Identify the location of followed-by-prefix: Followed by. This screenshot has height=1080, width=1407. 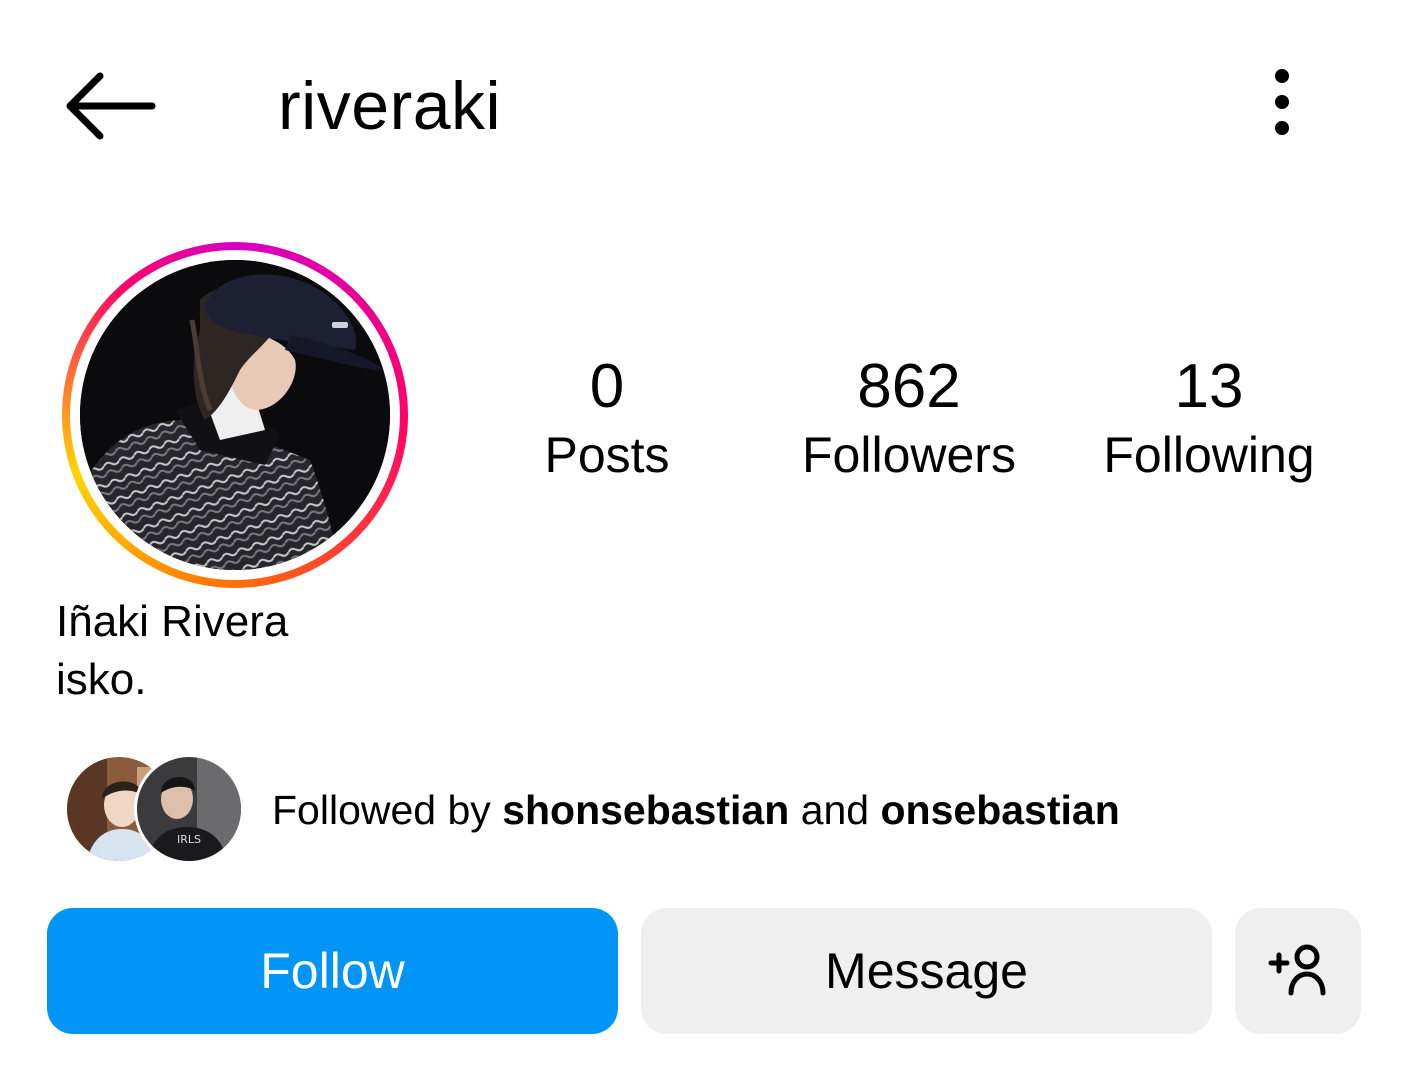
(381, 810).